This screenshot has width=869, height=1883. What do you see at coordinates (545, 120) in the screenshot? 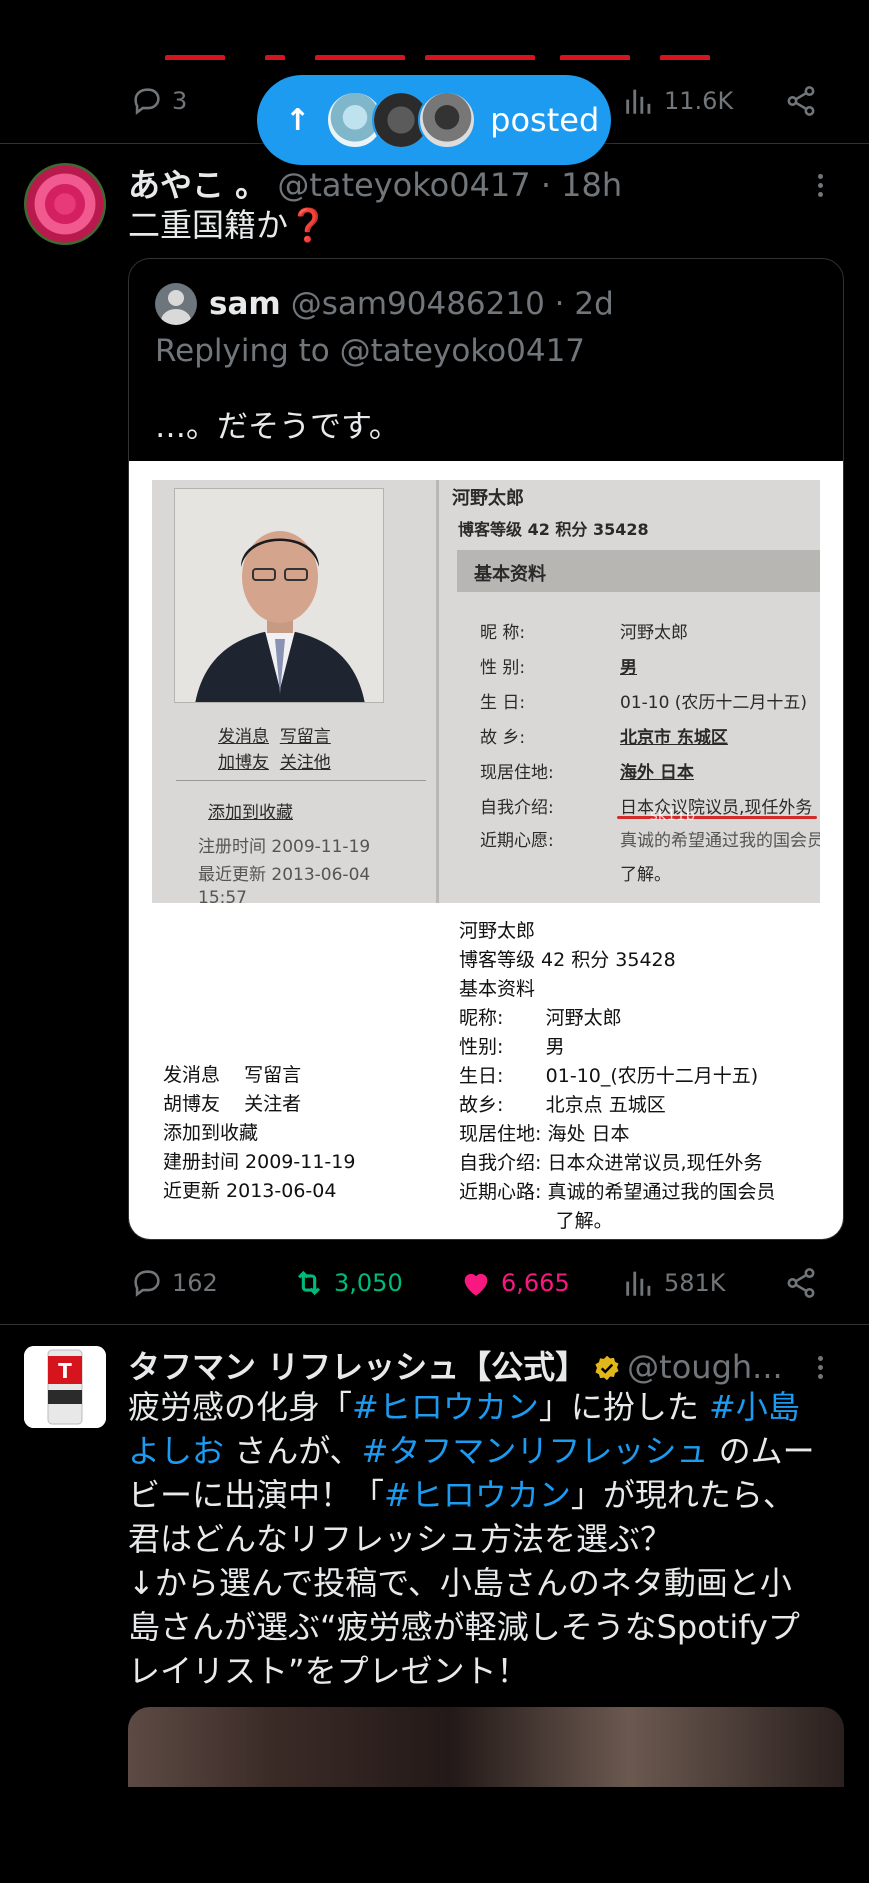
I see `pill-label: posted` at bounding box center [545, 120].